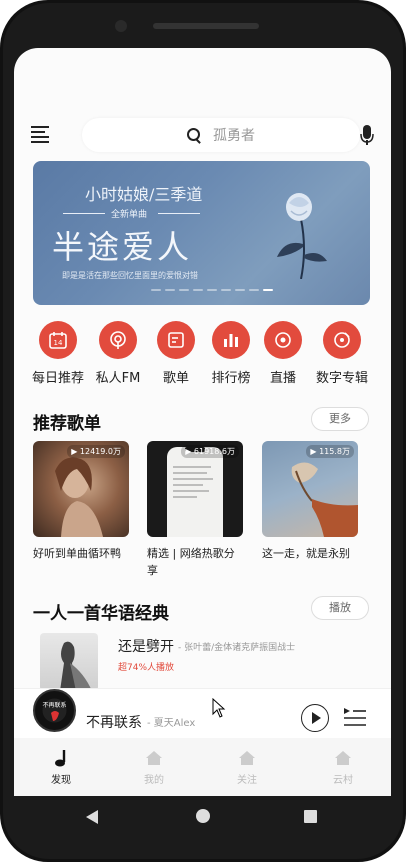 This screenshot has height=862, width=406. Describe the element at coordinates (219, 708) in the screenshot. I see `mouse-cursor-icon` at that location.